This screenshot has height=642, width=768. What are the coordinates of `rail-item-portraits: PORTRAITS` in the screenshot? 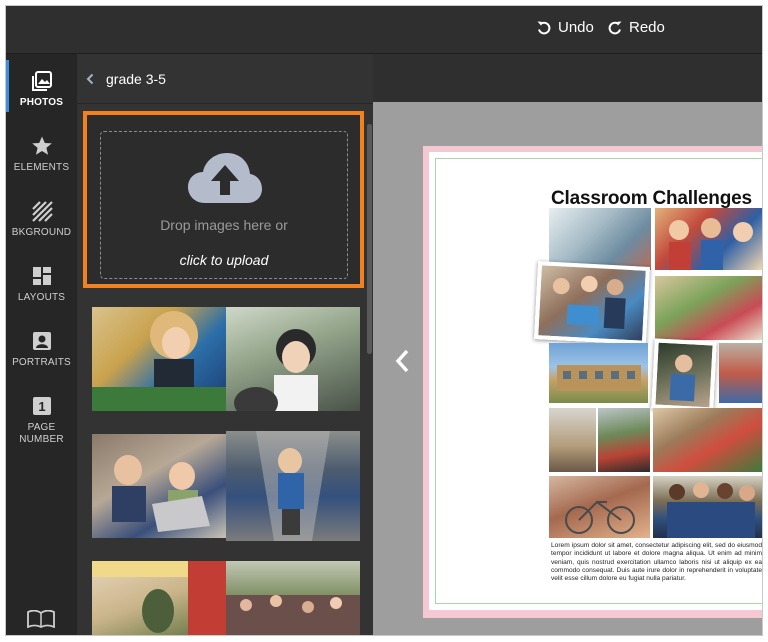 It's located at (41, 349).